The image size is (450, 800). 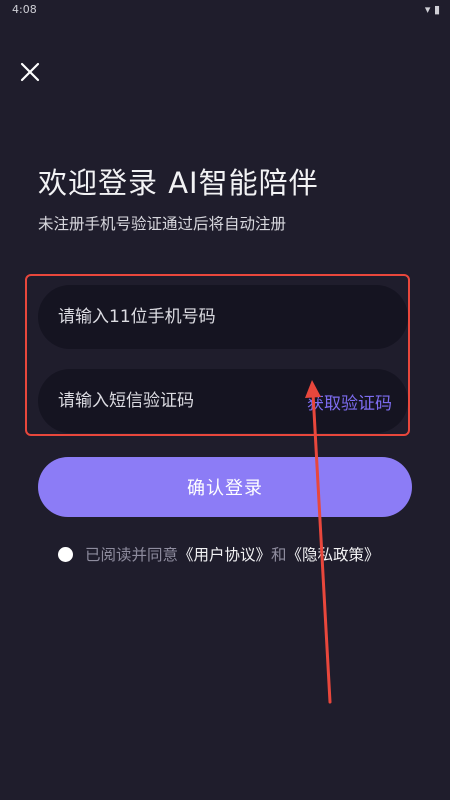 I want to click on login-button: 确认登录, so click(x=225, y=487).